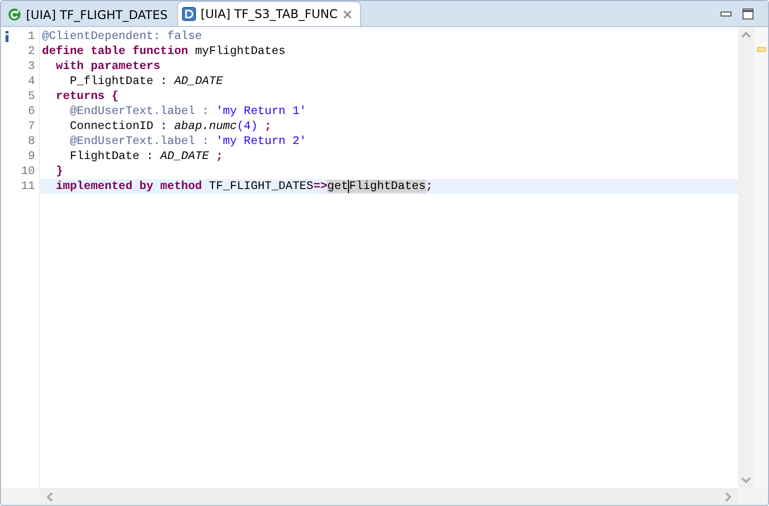 This screenshot has height=506, width=769. Describe the element at coordinates (14, 14) in the screenshot. I see `refresh-icon` at that location.